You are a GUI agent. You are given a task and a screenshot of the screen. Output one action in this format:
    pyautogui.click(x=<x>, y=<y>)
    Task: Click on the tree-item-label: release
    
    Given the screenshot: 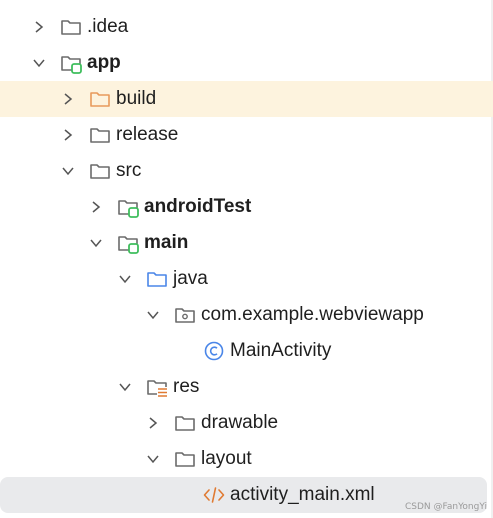 What is the action you would take?
    pyautogui.click(x=147, y=134)
    